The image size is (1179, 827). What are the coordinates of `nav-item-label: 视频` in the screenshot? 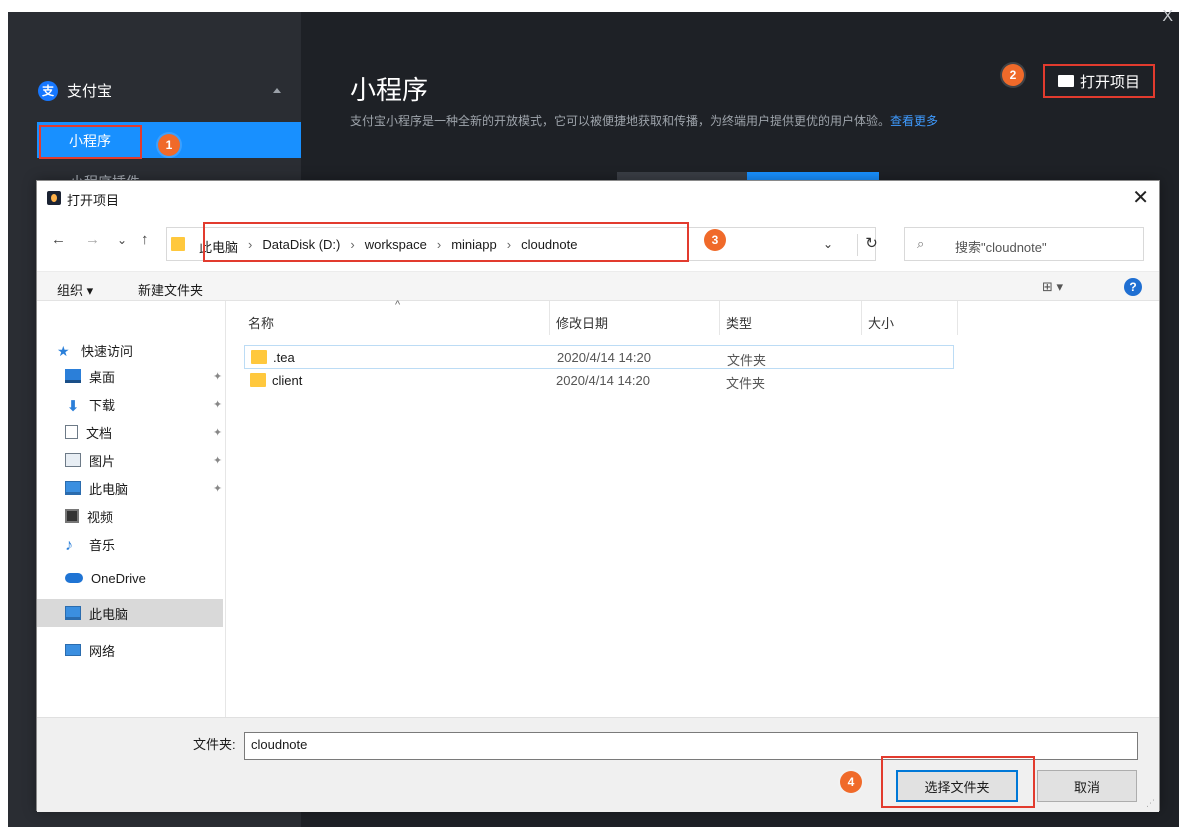 It's located at (100, 517).